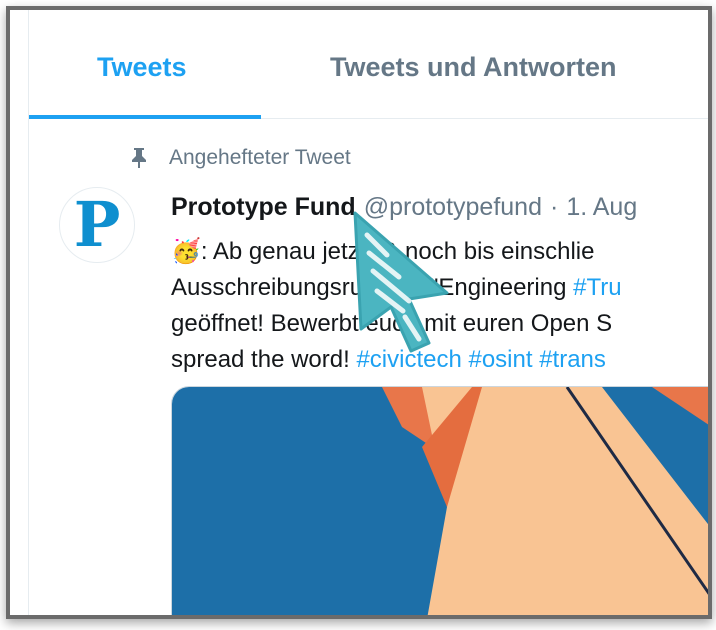  What do you see at coordinates (473, 67) in the screenshot?
I see `tab-replies-label: Tweets und Antworten` at bounding box center [473, 67].